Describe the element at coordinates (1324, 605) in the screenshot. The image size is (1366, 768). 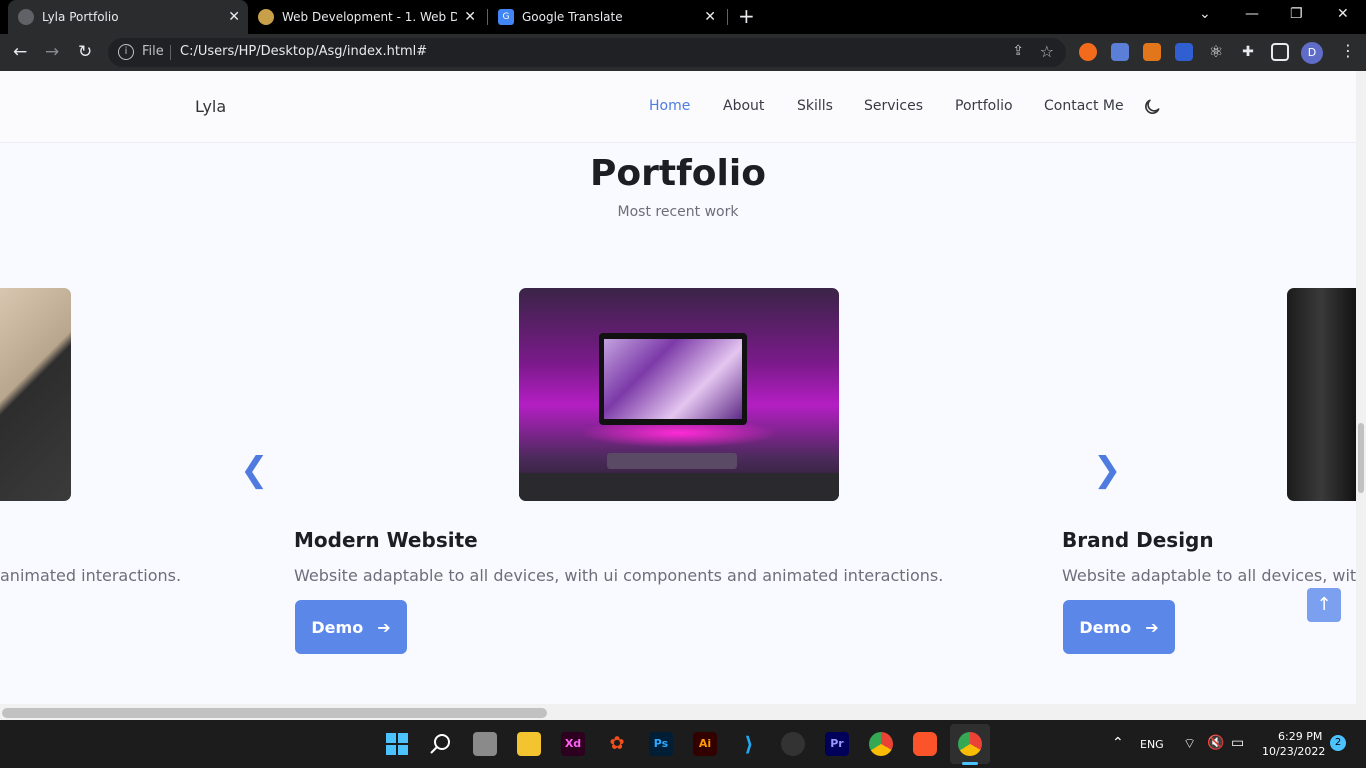
I see `scroll-up-button: ↑` at that location.